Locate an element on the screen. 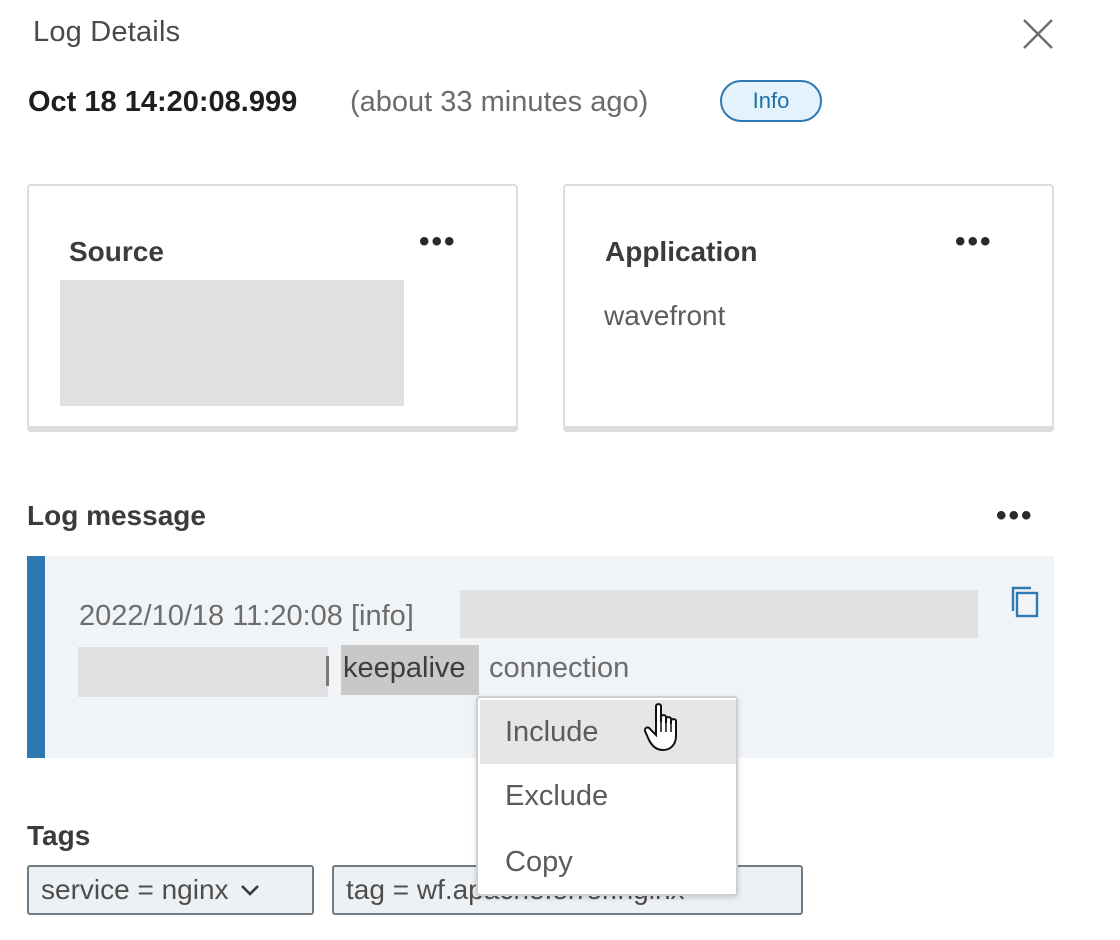  tag-chip-service: service = nginx is located at coordinates (170, 890).